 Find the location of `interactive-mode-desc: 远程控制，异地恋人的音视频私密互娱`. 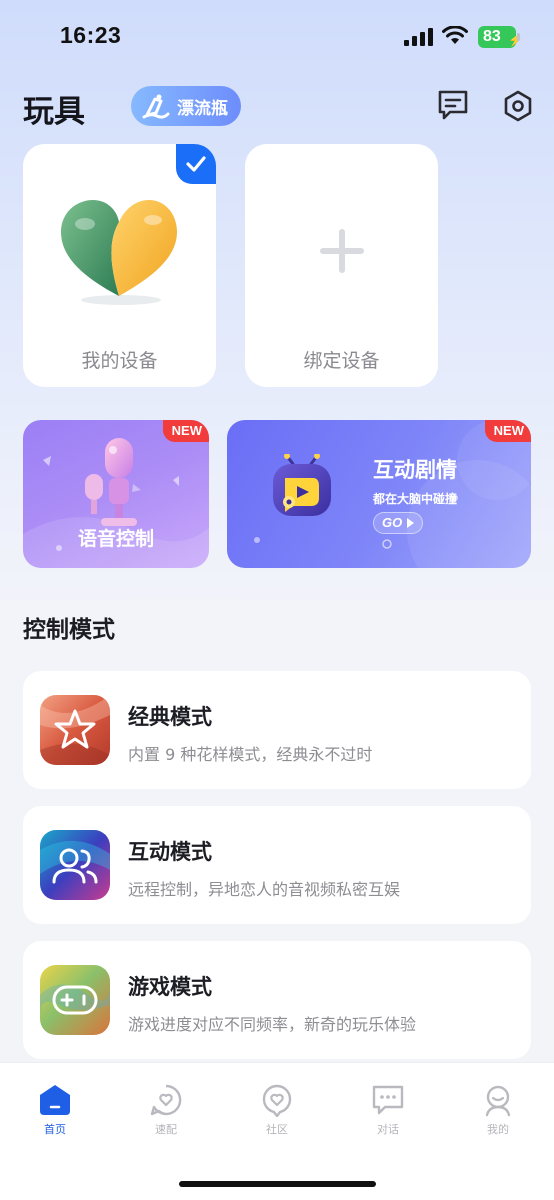

interactive-mode-desc: 远程控制，异地恋人的音视频私密互娱 is located at coordinates (264, 889).